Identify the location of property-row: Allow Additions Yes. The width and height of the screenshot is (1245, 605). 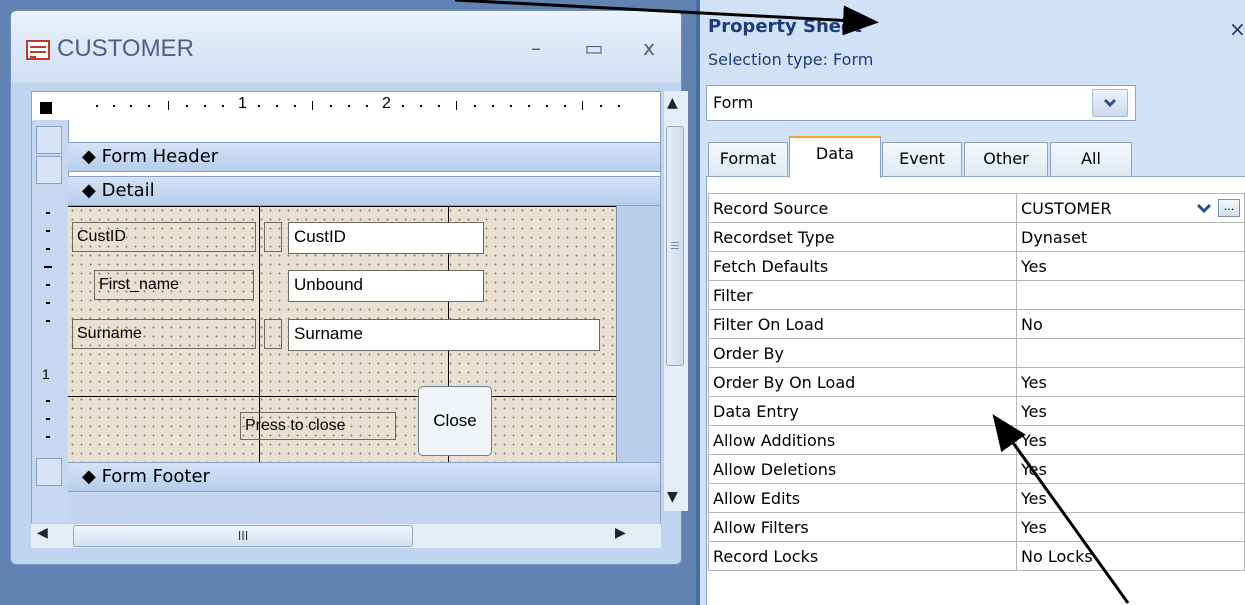
(976, 440).